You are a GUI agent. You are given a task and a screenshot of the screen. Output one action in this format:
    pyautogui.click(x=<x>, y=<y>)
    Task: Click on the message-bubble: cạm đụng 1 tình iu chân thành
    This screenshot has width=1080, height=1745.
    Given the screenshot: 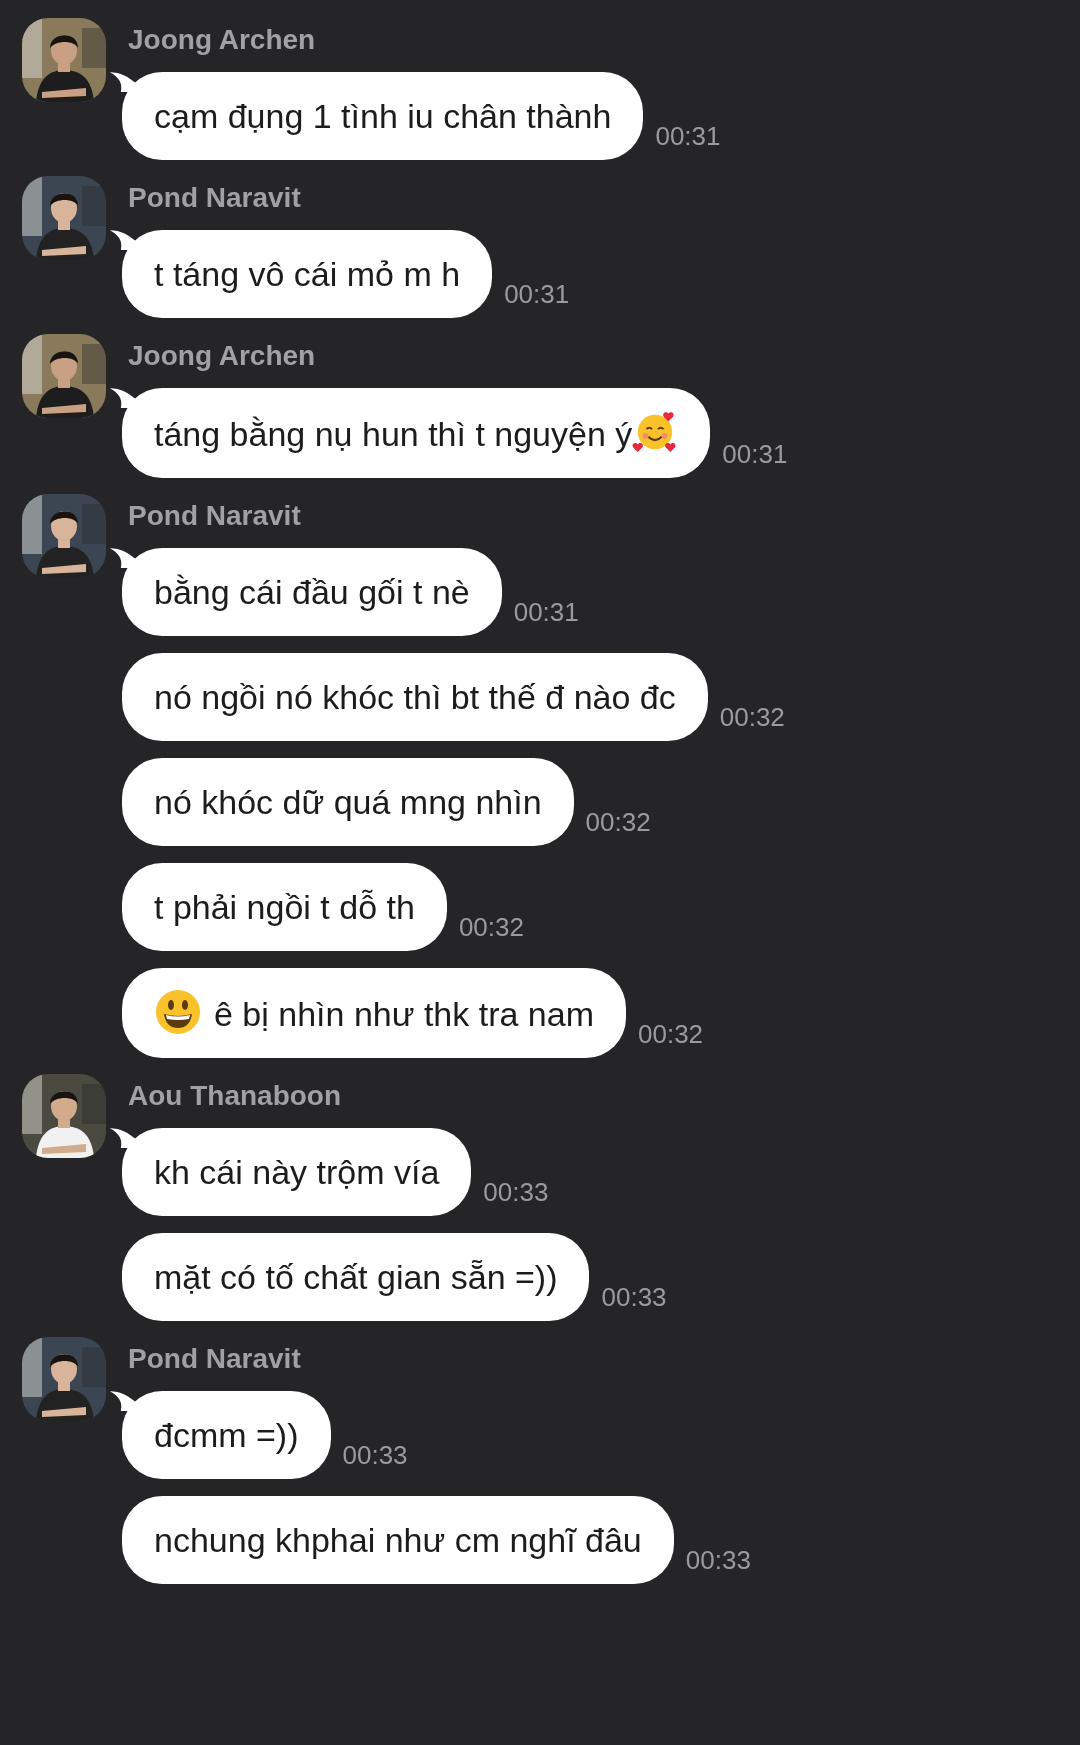 What is the action you would take?
    pyautogui.click(x=383, y=116)
    